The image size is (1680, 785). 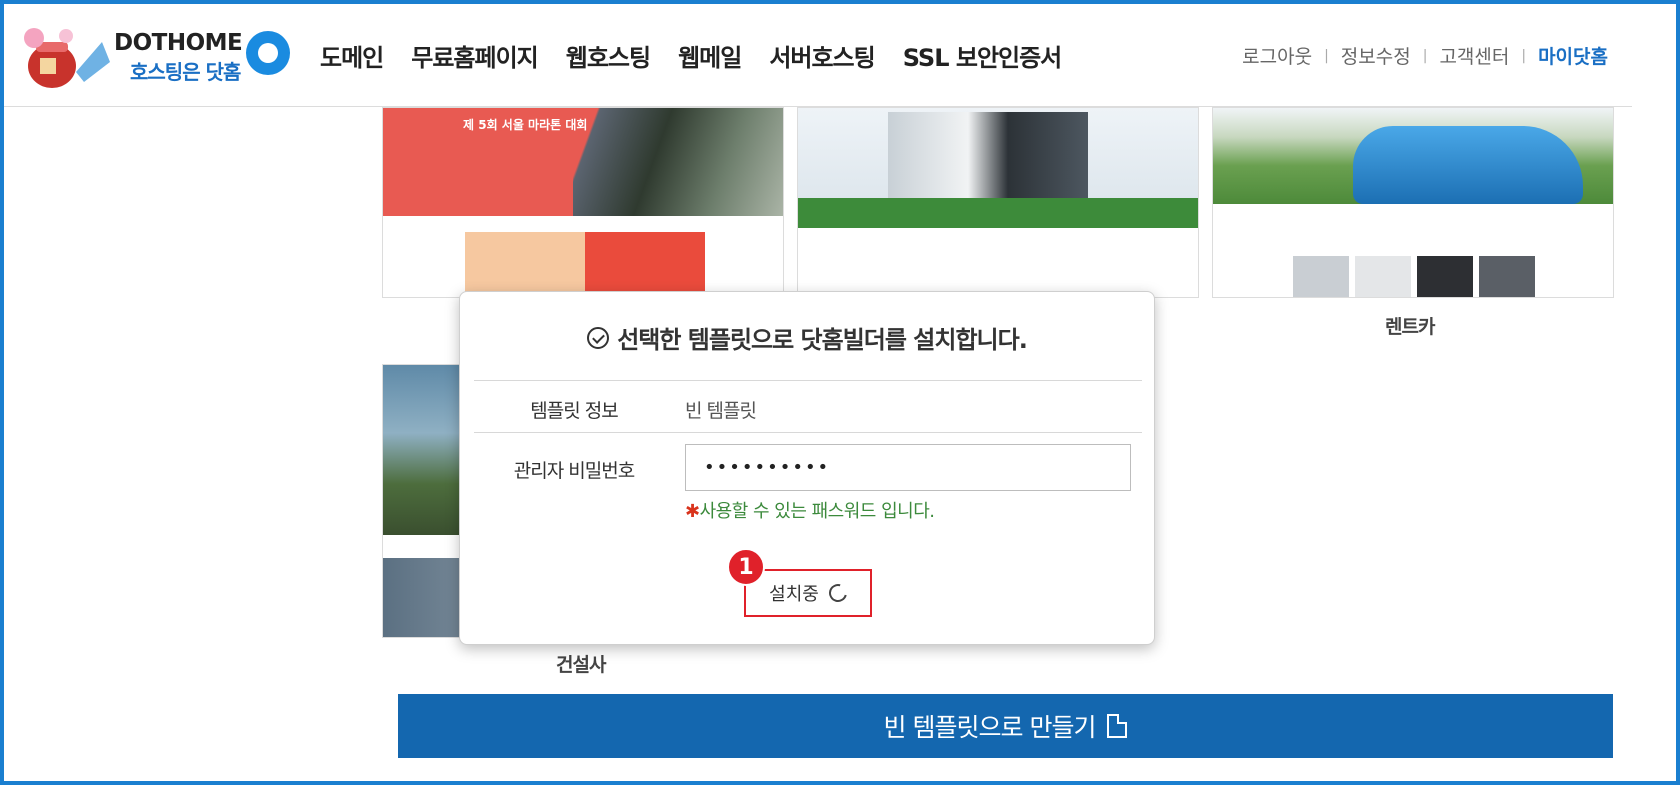 What do you see at coordinates (983, 55) in the screenshot?
I see `nav-ssl-certificate: SSL 보안인증서` at bounding box center [983, 55].